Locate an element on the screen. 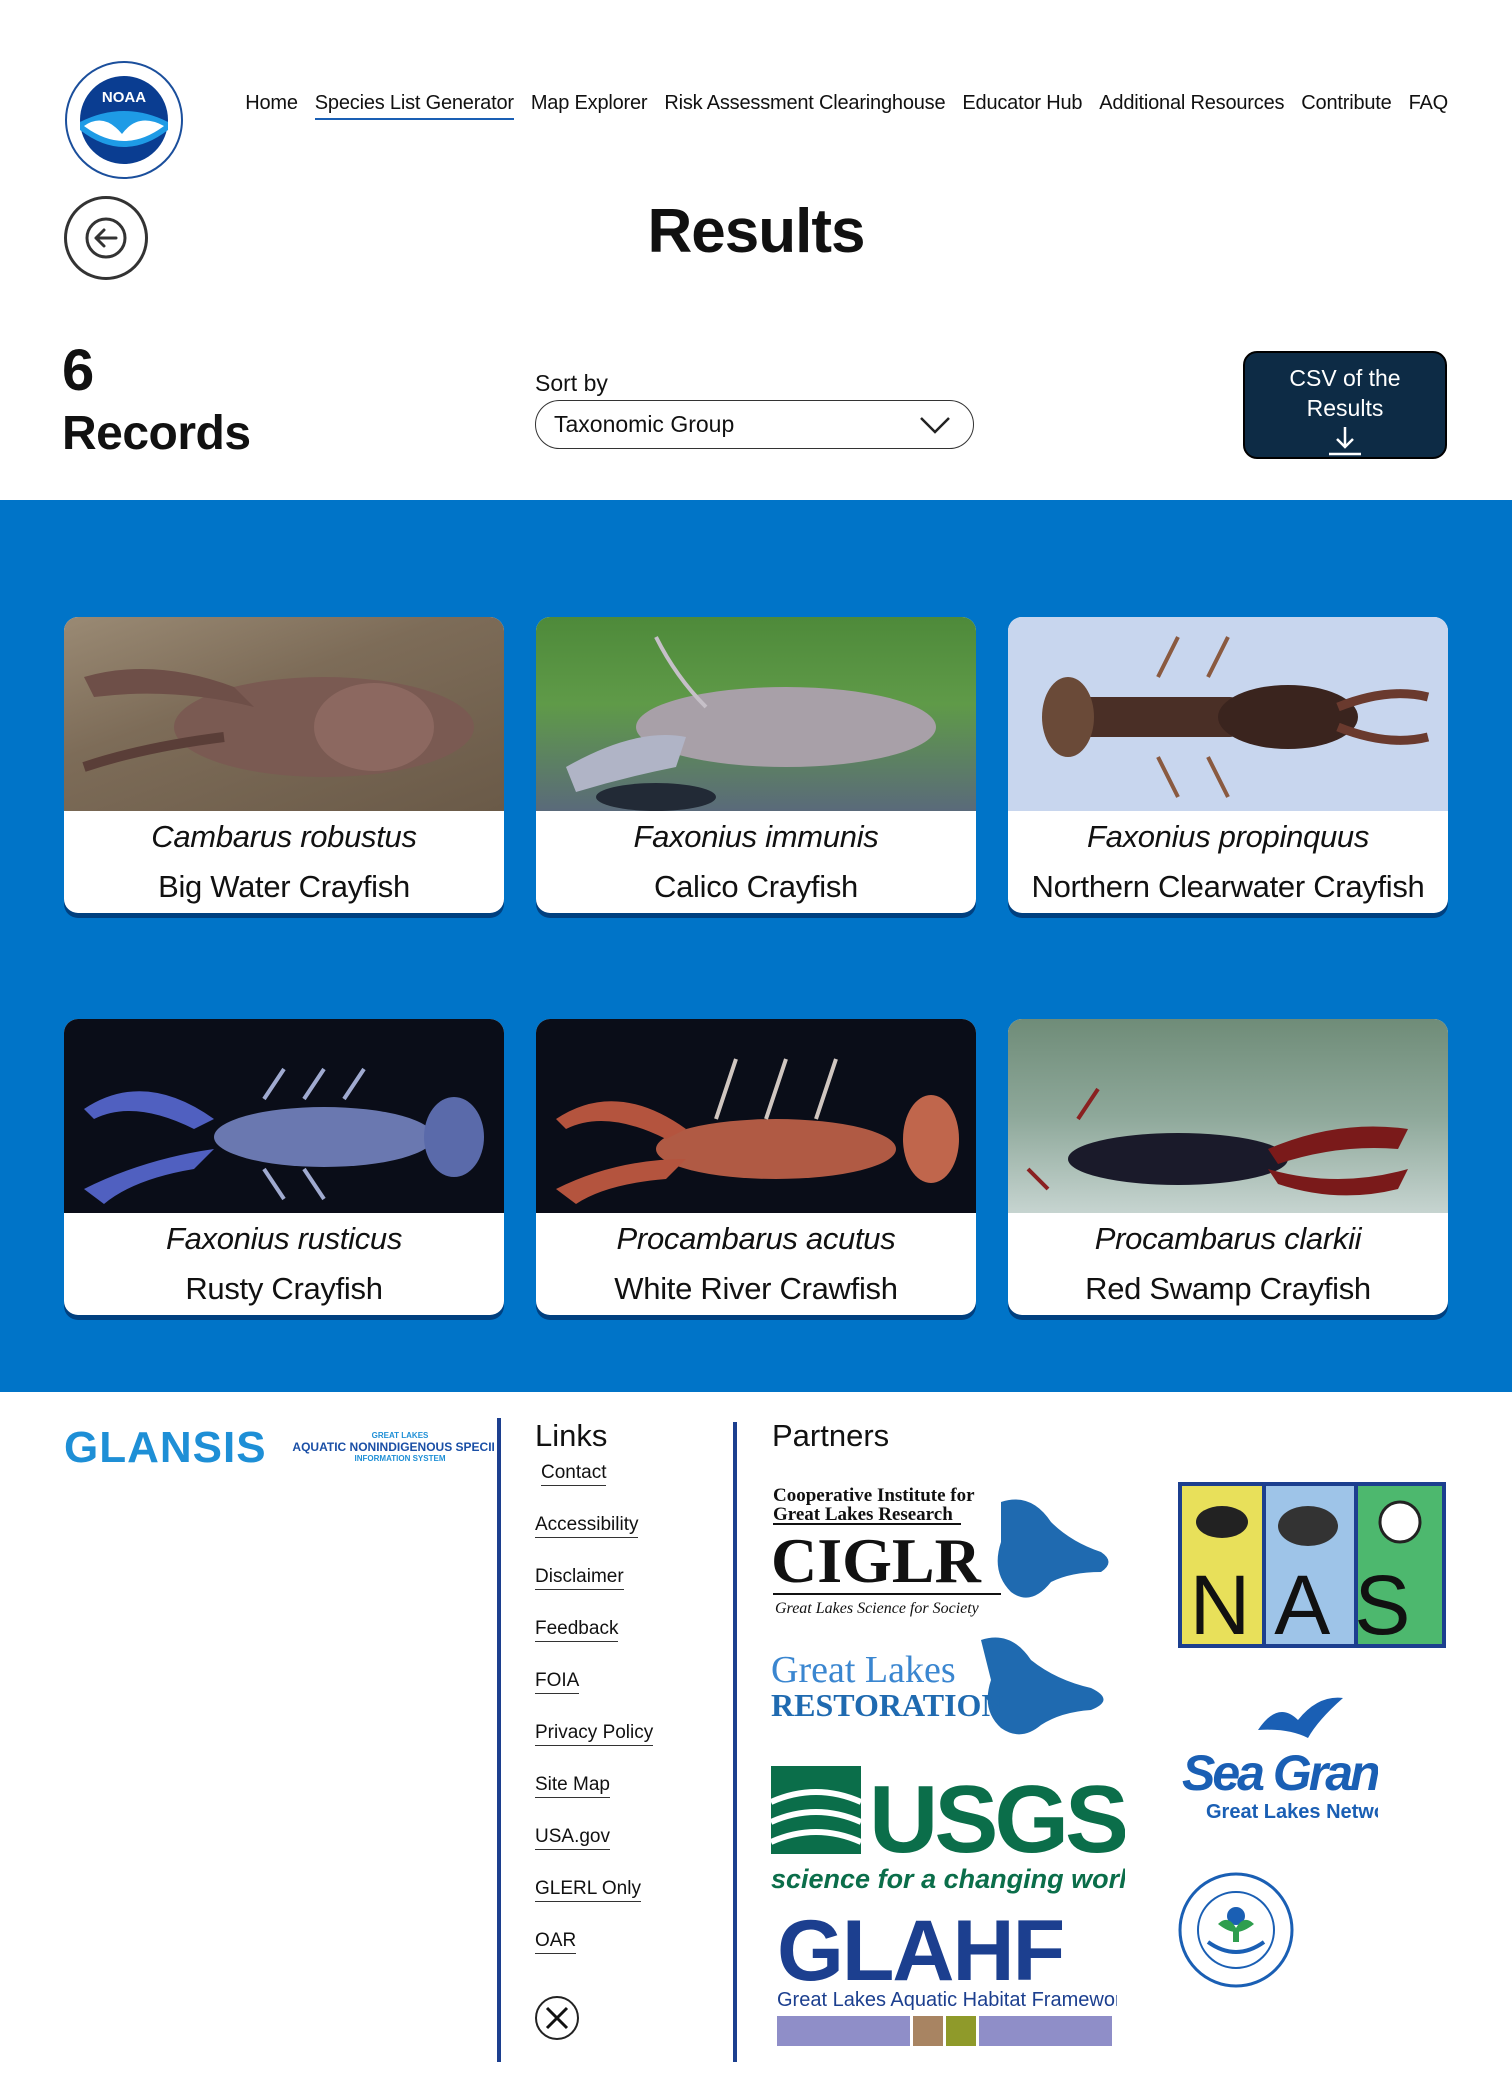  great-lakes-restoration-logo: Great Lakes RESTORATION is located at coordinates (952, 1686).